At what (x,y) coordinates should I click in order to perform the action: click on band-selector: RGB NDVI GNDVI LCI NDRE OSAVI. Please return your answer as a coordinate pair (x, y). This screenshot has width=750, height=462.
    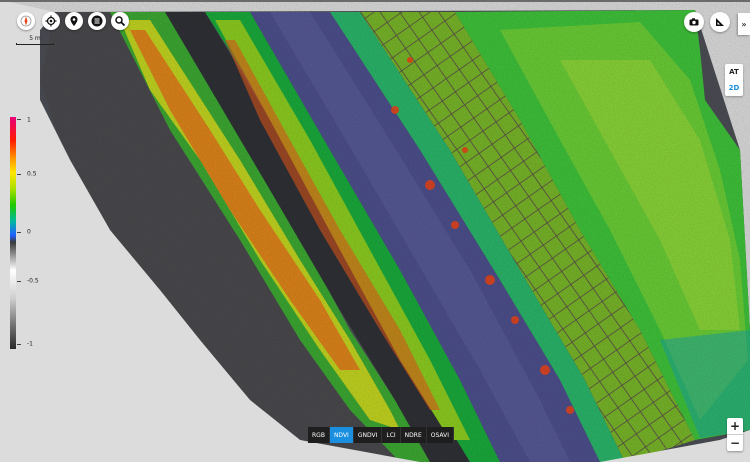
    Looking at the image, I should click on (381, 435).